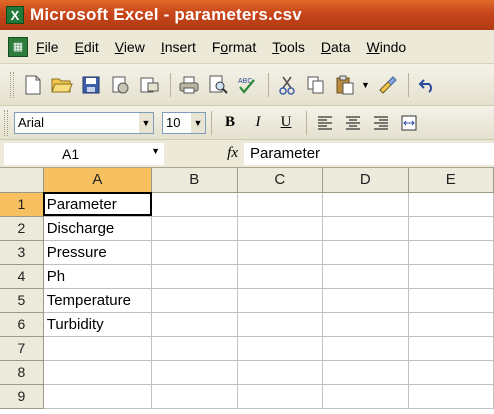 This screenshot has height=414, width=494. I want to click on italic-button: I, so click(258, 123).